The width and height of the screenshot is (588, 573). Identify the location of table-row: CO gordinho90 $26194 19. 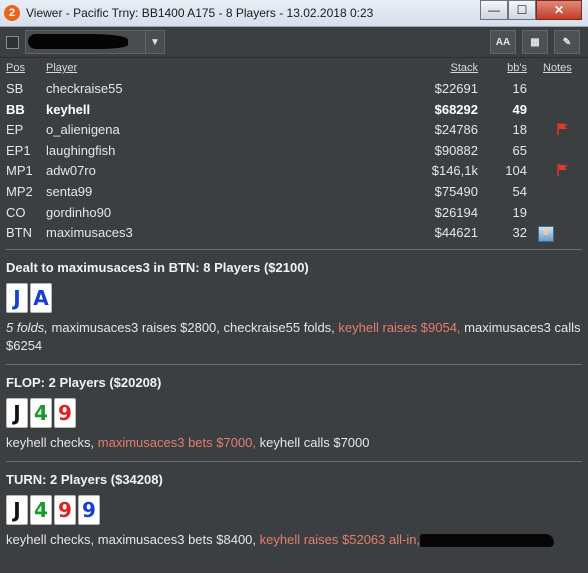
(294, 212).